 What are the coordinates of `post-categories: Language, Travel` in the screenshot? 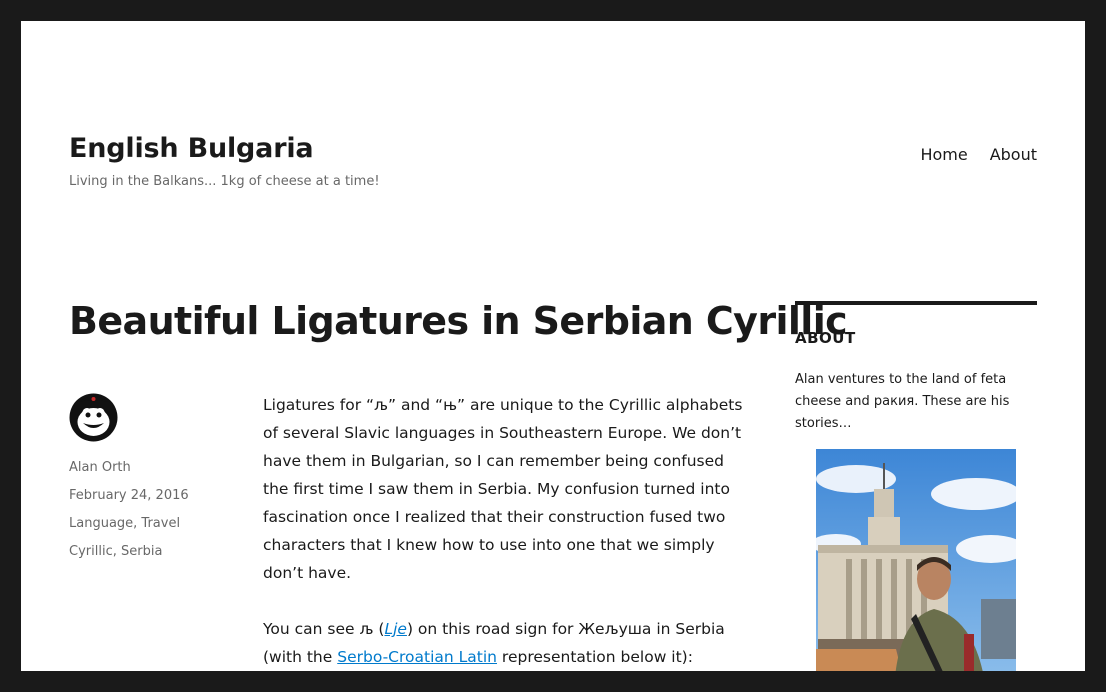 It's located at (149, 524).